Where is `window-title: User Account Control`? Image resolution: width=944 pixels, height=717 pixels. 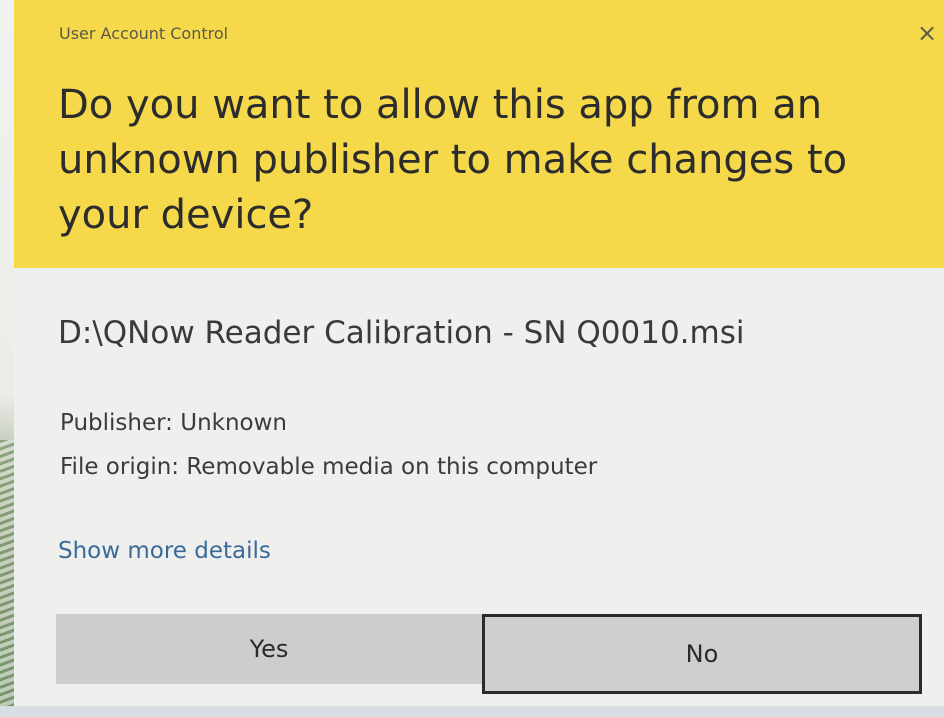 window-title: User Account Control is located at coordinates (144, 33).